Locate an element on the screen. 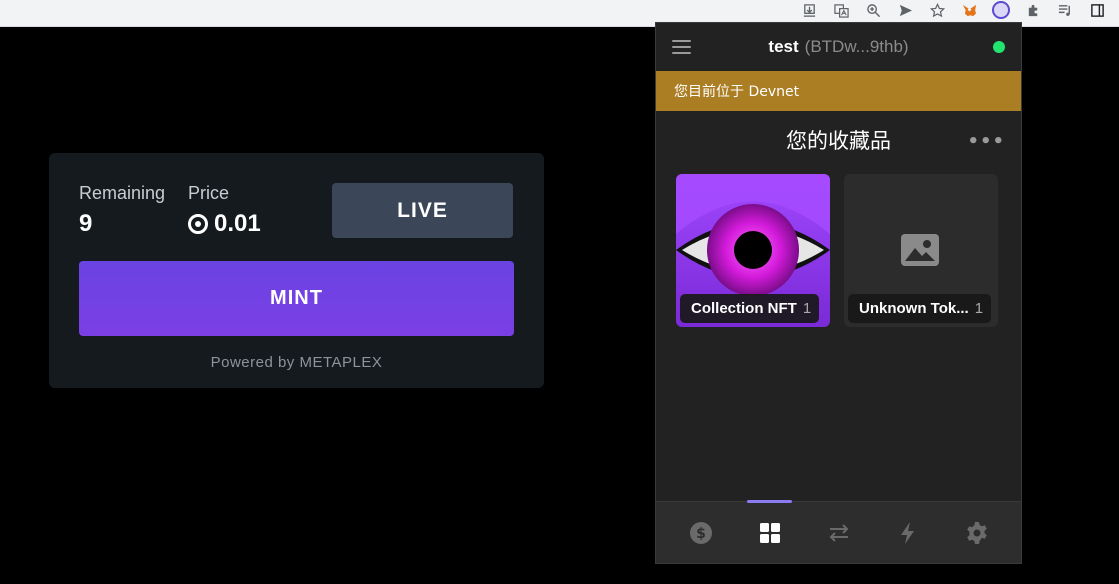 This screenshot has height=584, width=1119. price-label: Price is located at coordinates (209, 193).